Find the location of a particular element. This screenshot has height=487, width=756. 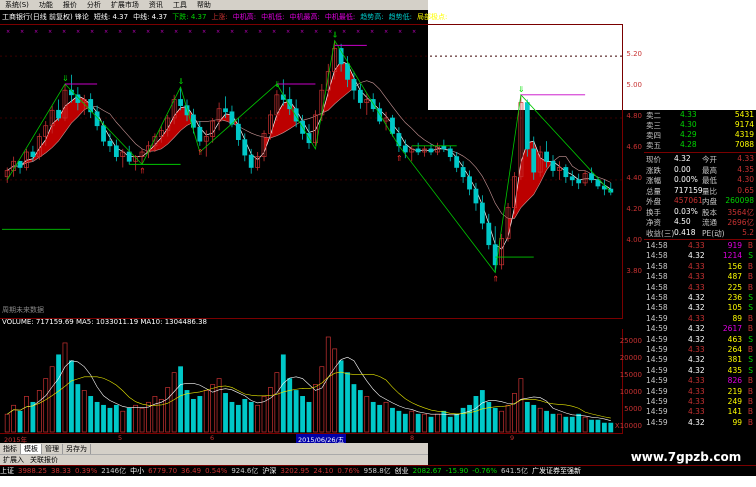

stat-value: 0.00% is located at coordinates (686, 179).